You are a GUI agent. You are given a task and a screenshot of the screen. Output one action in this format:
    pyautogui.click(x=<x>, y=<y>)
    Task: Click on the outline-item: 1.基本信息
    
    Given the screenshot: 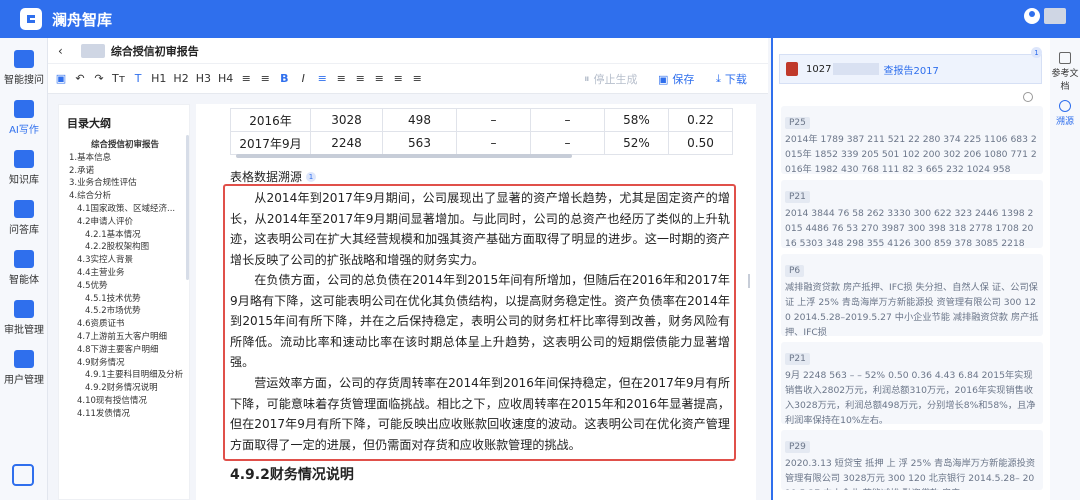 What is the action you would take?
    pyautogui.click(x=125, y=158)
    